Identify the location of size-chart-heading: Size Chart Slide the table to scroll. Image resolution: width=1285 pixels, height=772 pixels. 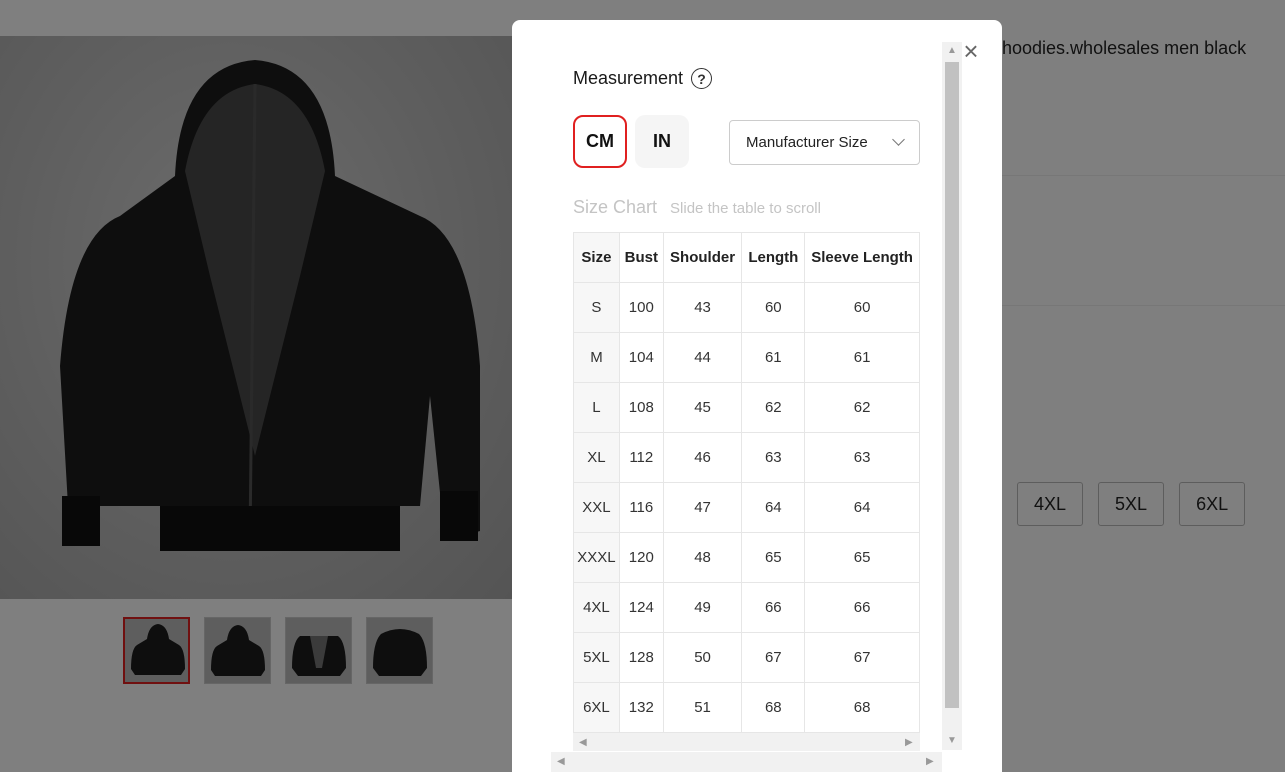
(697, 207).